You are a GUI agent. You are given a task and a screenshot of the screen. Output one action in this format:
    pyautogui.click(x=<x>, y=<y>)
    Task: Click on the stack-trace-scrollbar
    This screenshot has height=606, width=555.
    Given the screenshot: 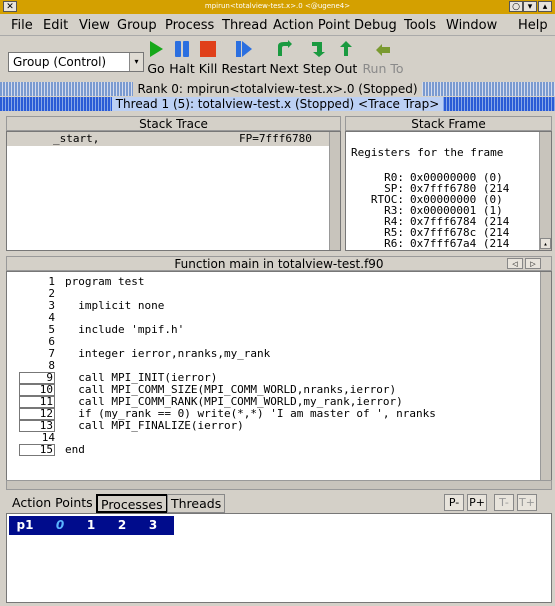 What is the action you would take?
    pyautogui.click(x=334, y=191)
    